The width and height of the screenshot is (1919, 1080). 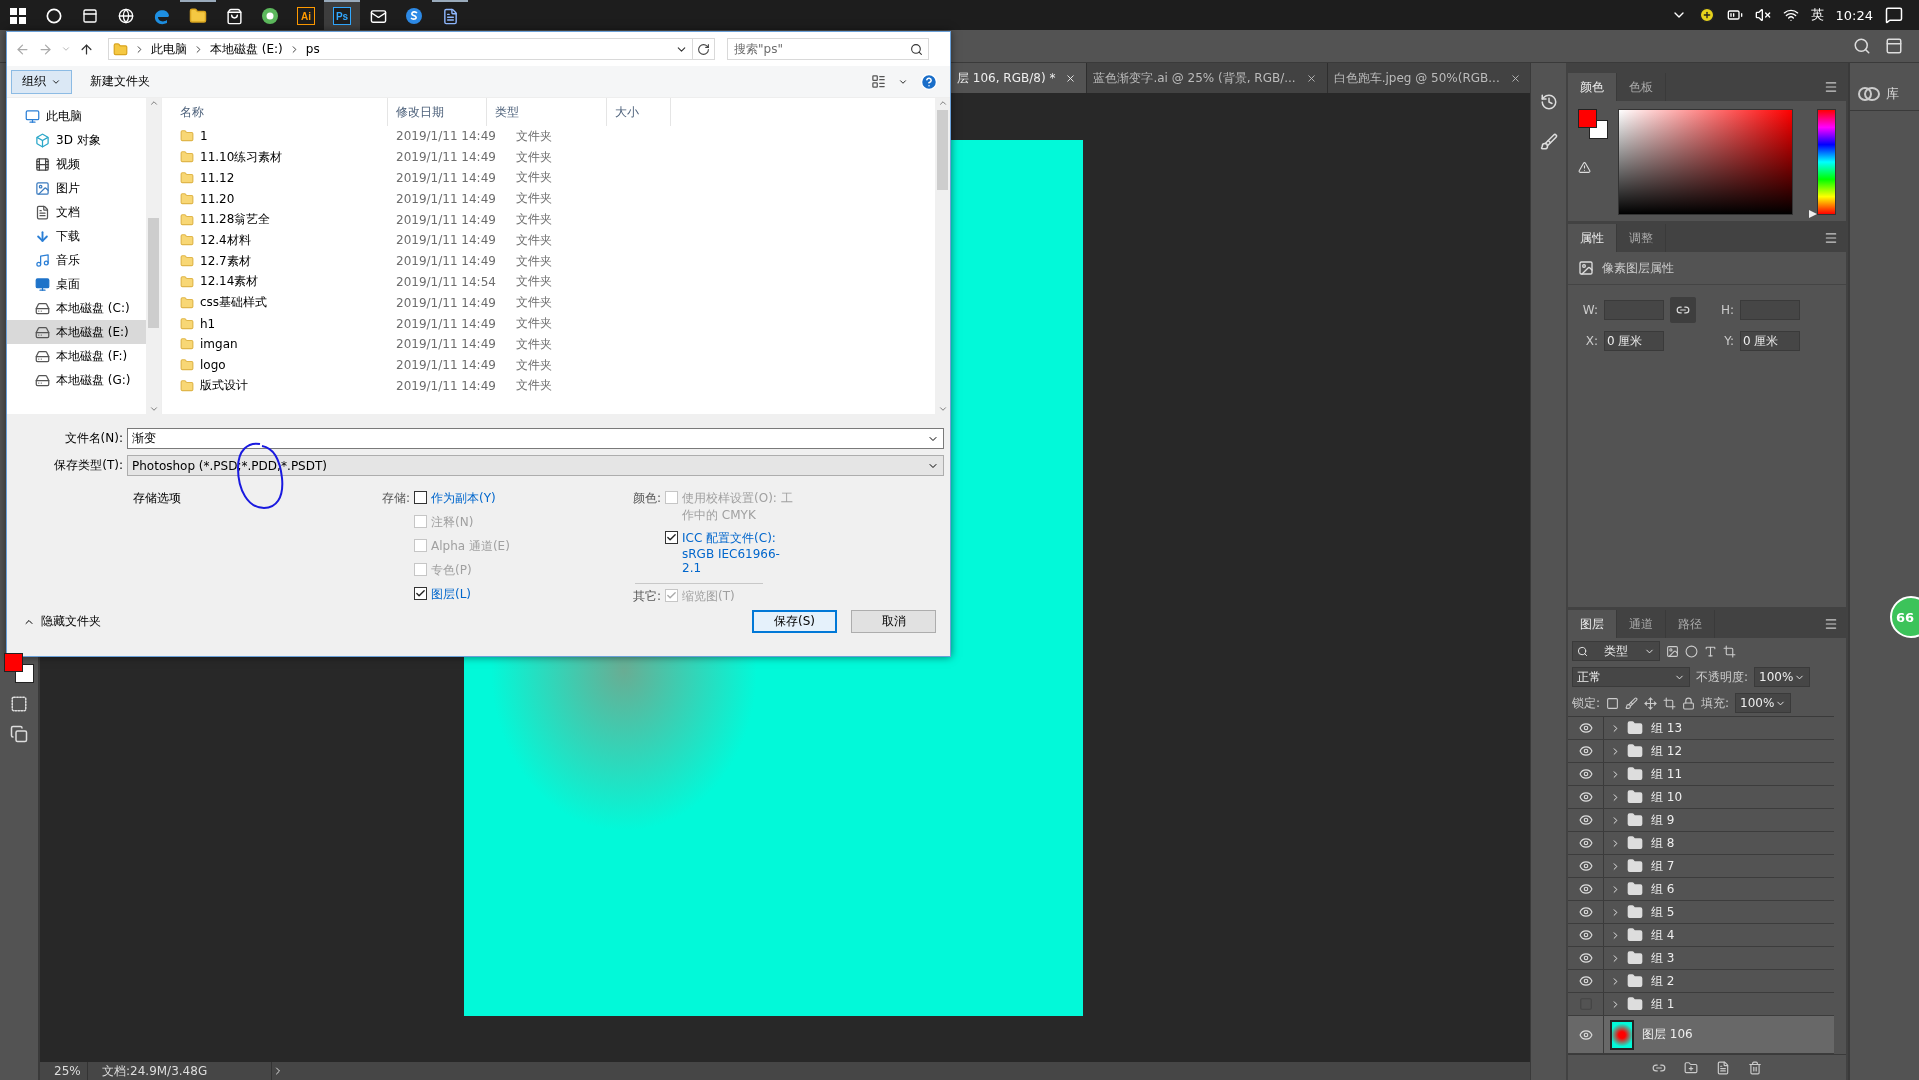 I want to click on save-button: 保存(S), so click(x=794, y=621).